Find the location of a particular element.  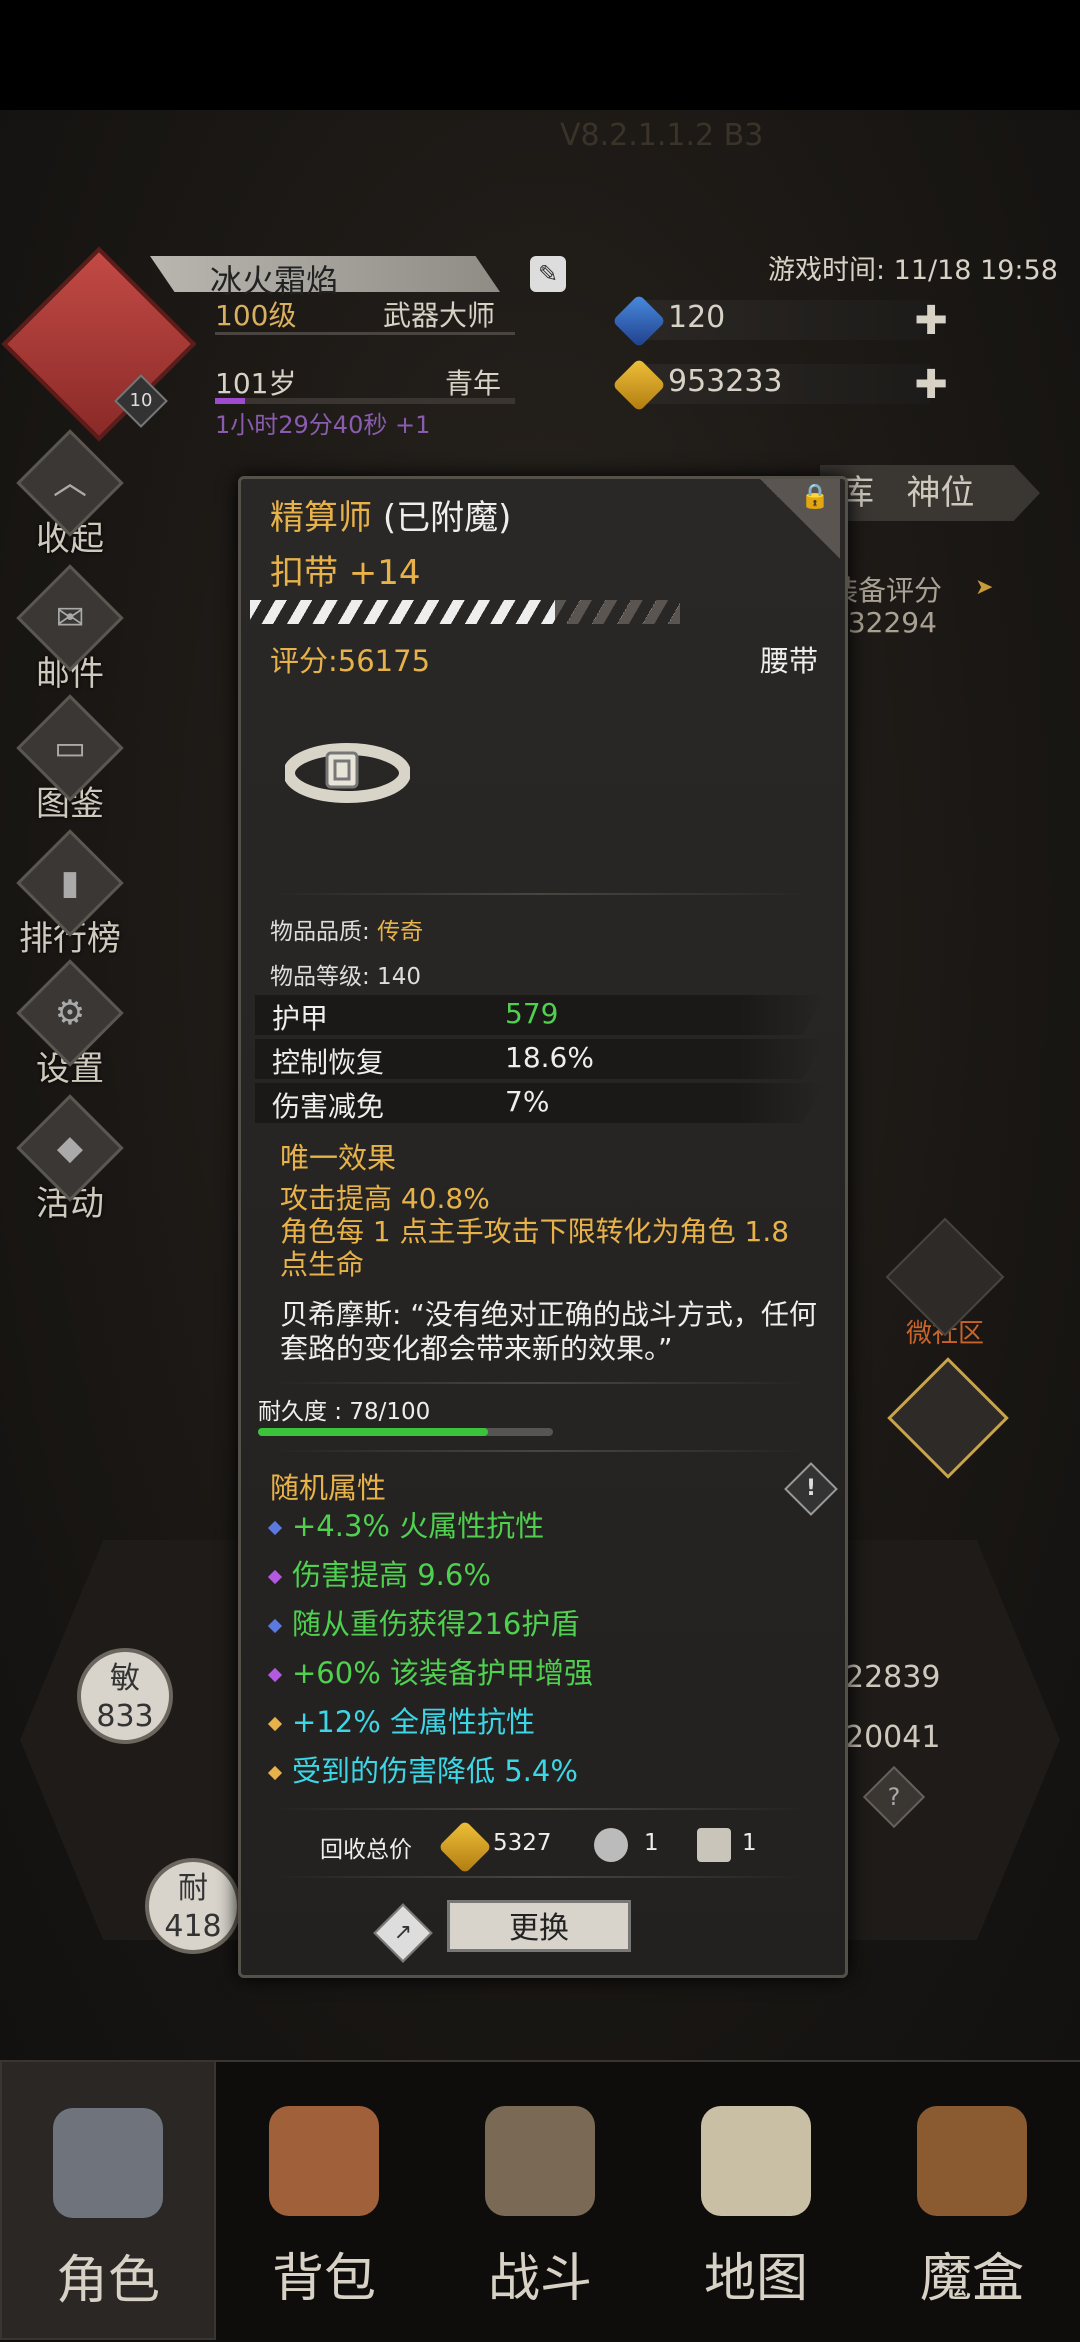

stat-value: 579 is located at coordinates (532, 1013).